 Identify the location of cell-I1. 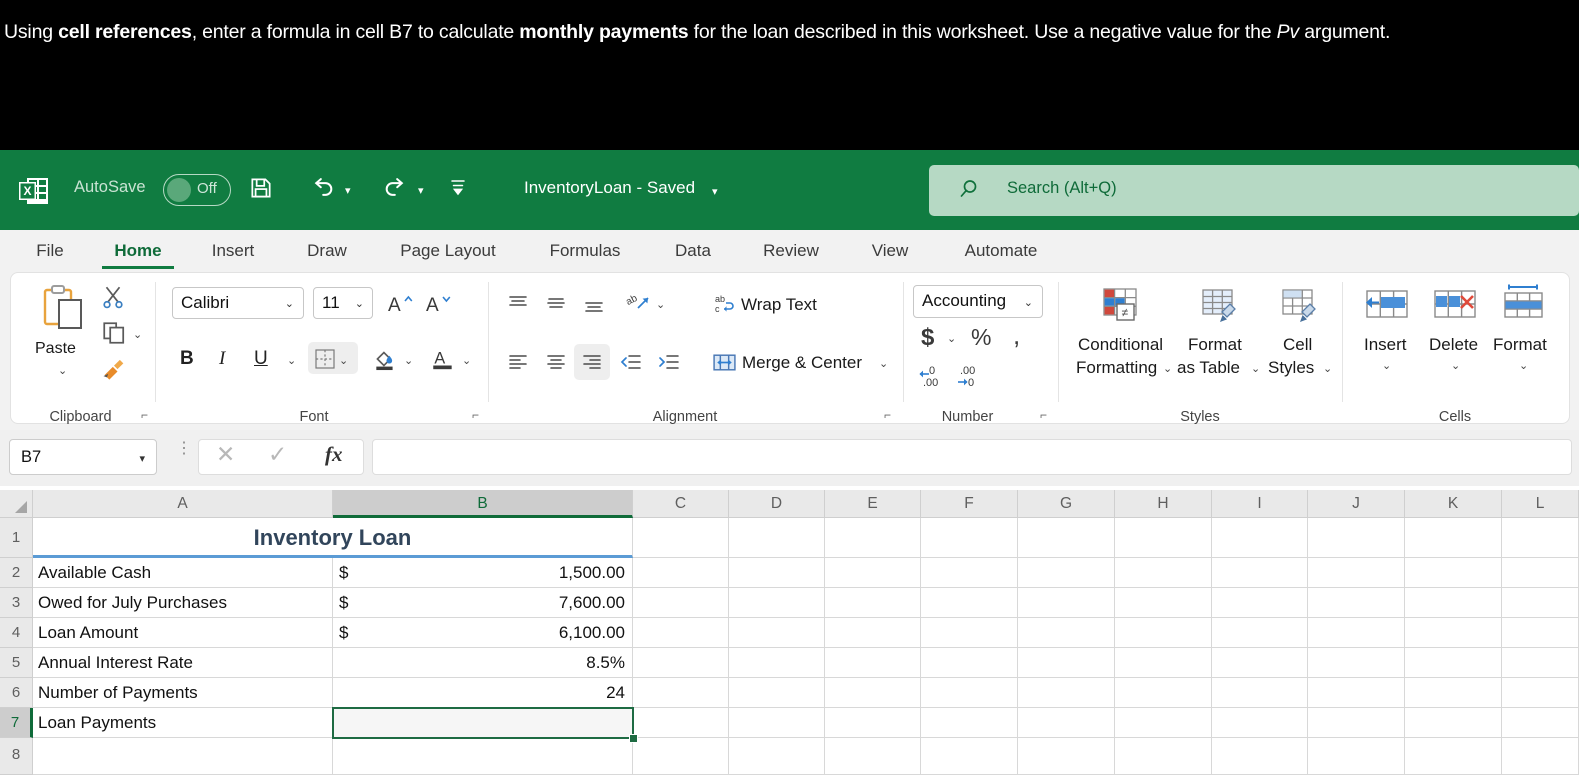
(1260, 538).